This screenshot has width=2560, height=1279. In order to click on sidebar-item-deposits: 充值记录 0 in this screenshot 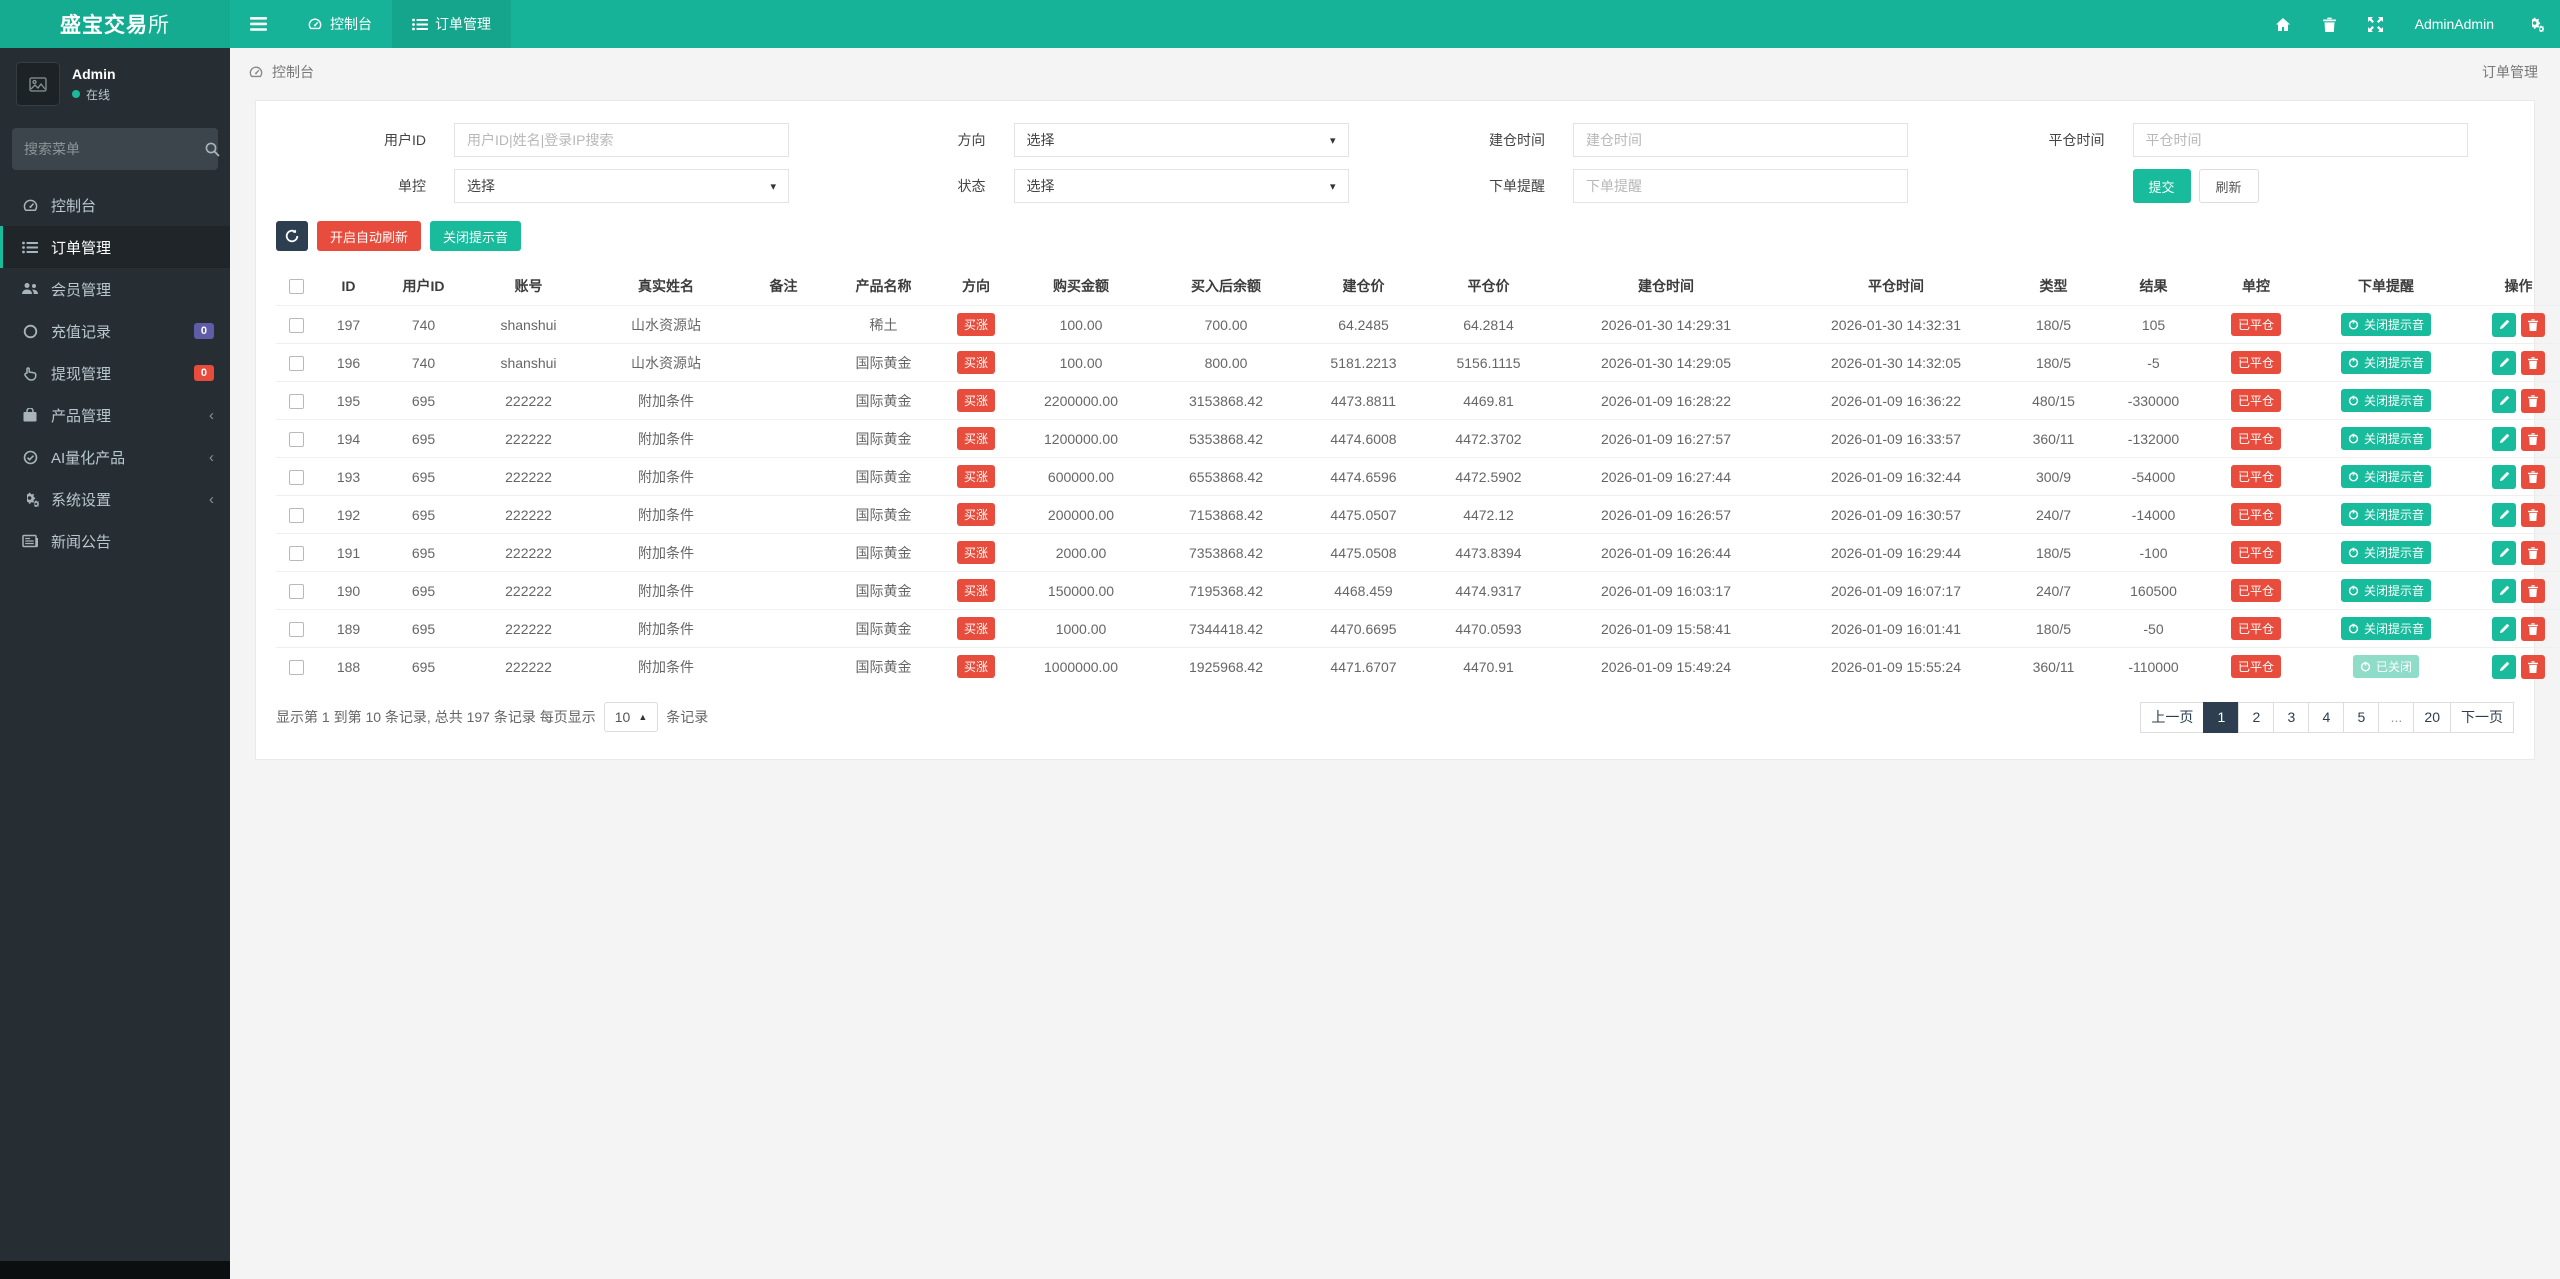, I will do `click(115, 331)`.